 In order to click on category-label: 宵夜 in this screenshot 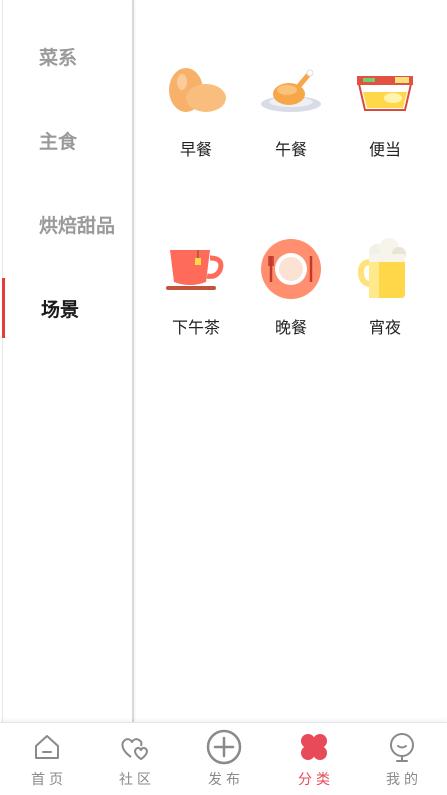, I will do `click(384, 327)`.